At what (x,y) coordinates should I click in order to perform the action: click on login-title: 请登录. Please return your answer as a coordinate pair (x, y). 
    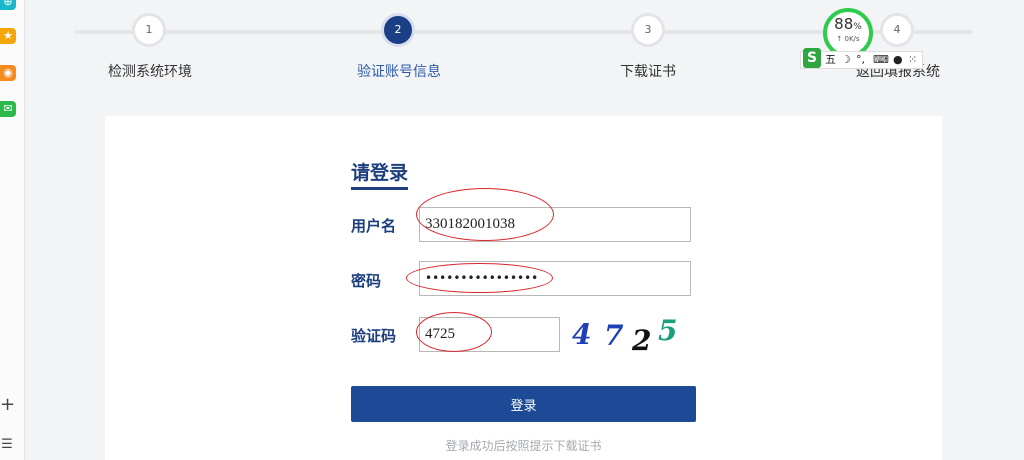
    Looking at the image, I should click on (380, 174).